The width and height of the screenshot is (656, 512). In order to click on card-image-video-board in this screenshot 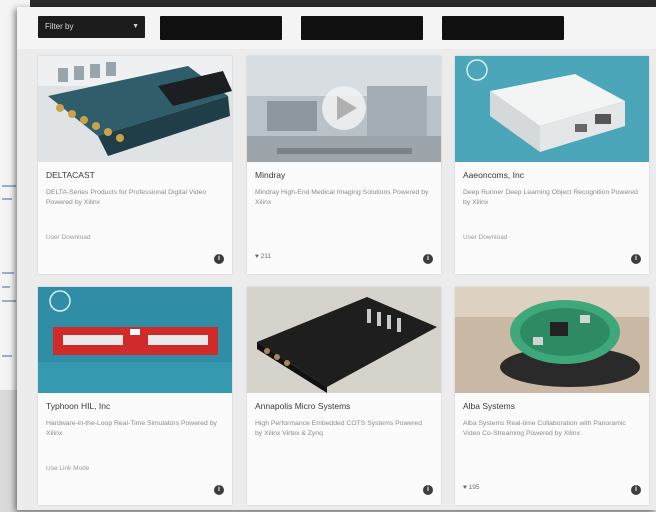, I will do `click(135, 109)`.